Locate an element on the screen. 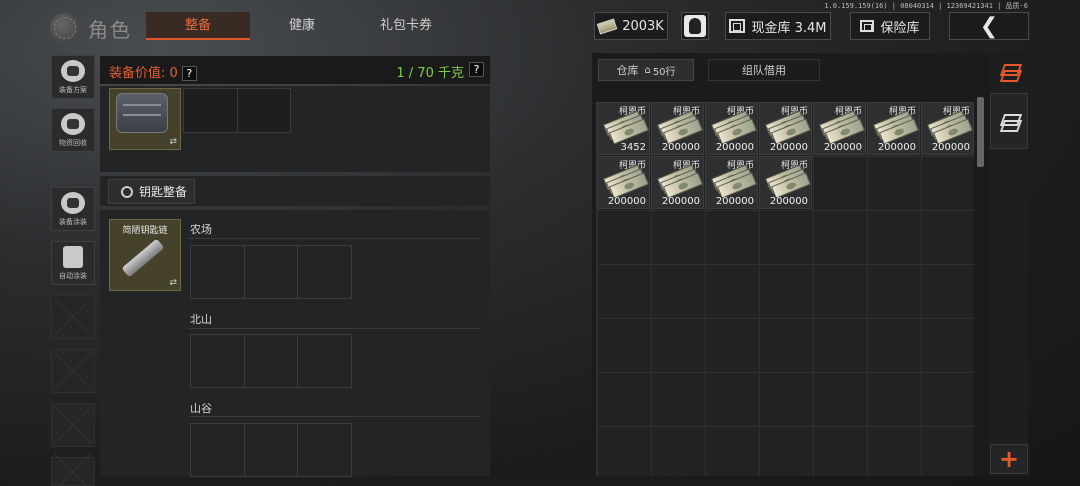  tab-gift-vouchers: 礼包卡券 is located at coordinates (406, 26).